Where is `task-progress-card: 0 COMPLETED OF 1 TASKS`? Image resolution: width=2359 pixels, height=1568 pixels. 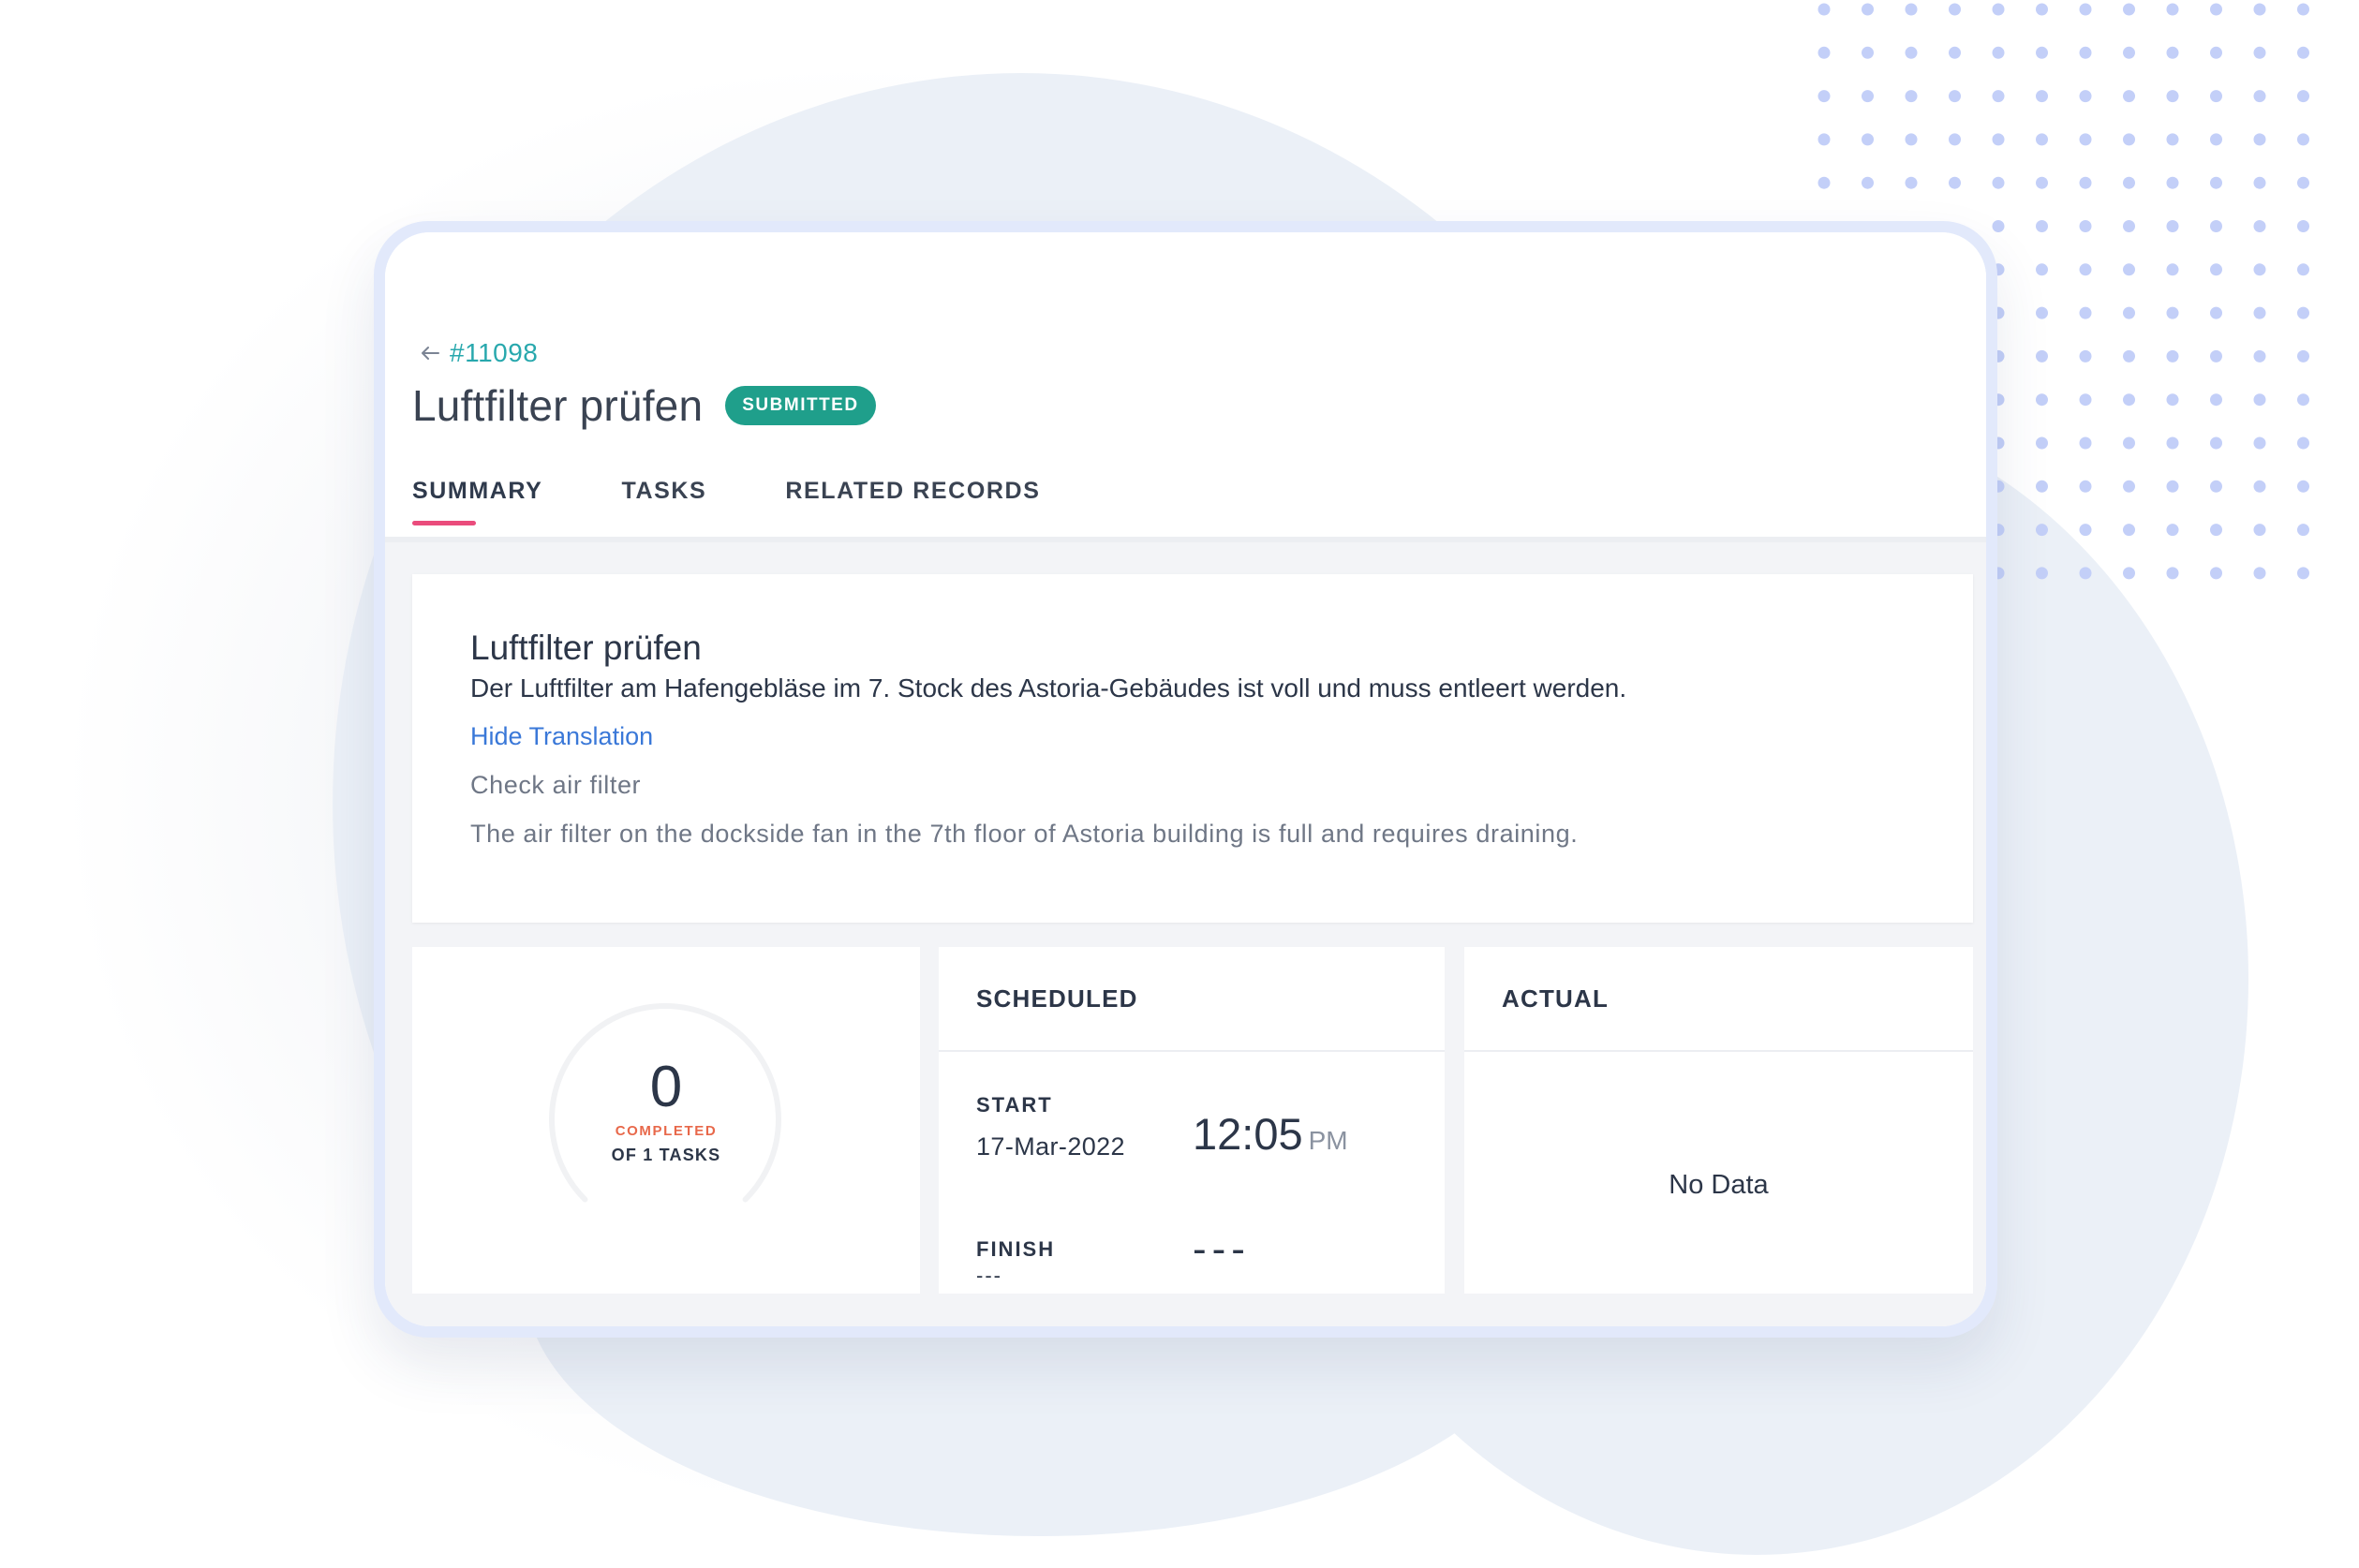
task-progress-card: 0 COMPLETED OF 1 TASKS is located at coordinates (666, 1120).